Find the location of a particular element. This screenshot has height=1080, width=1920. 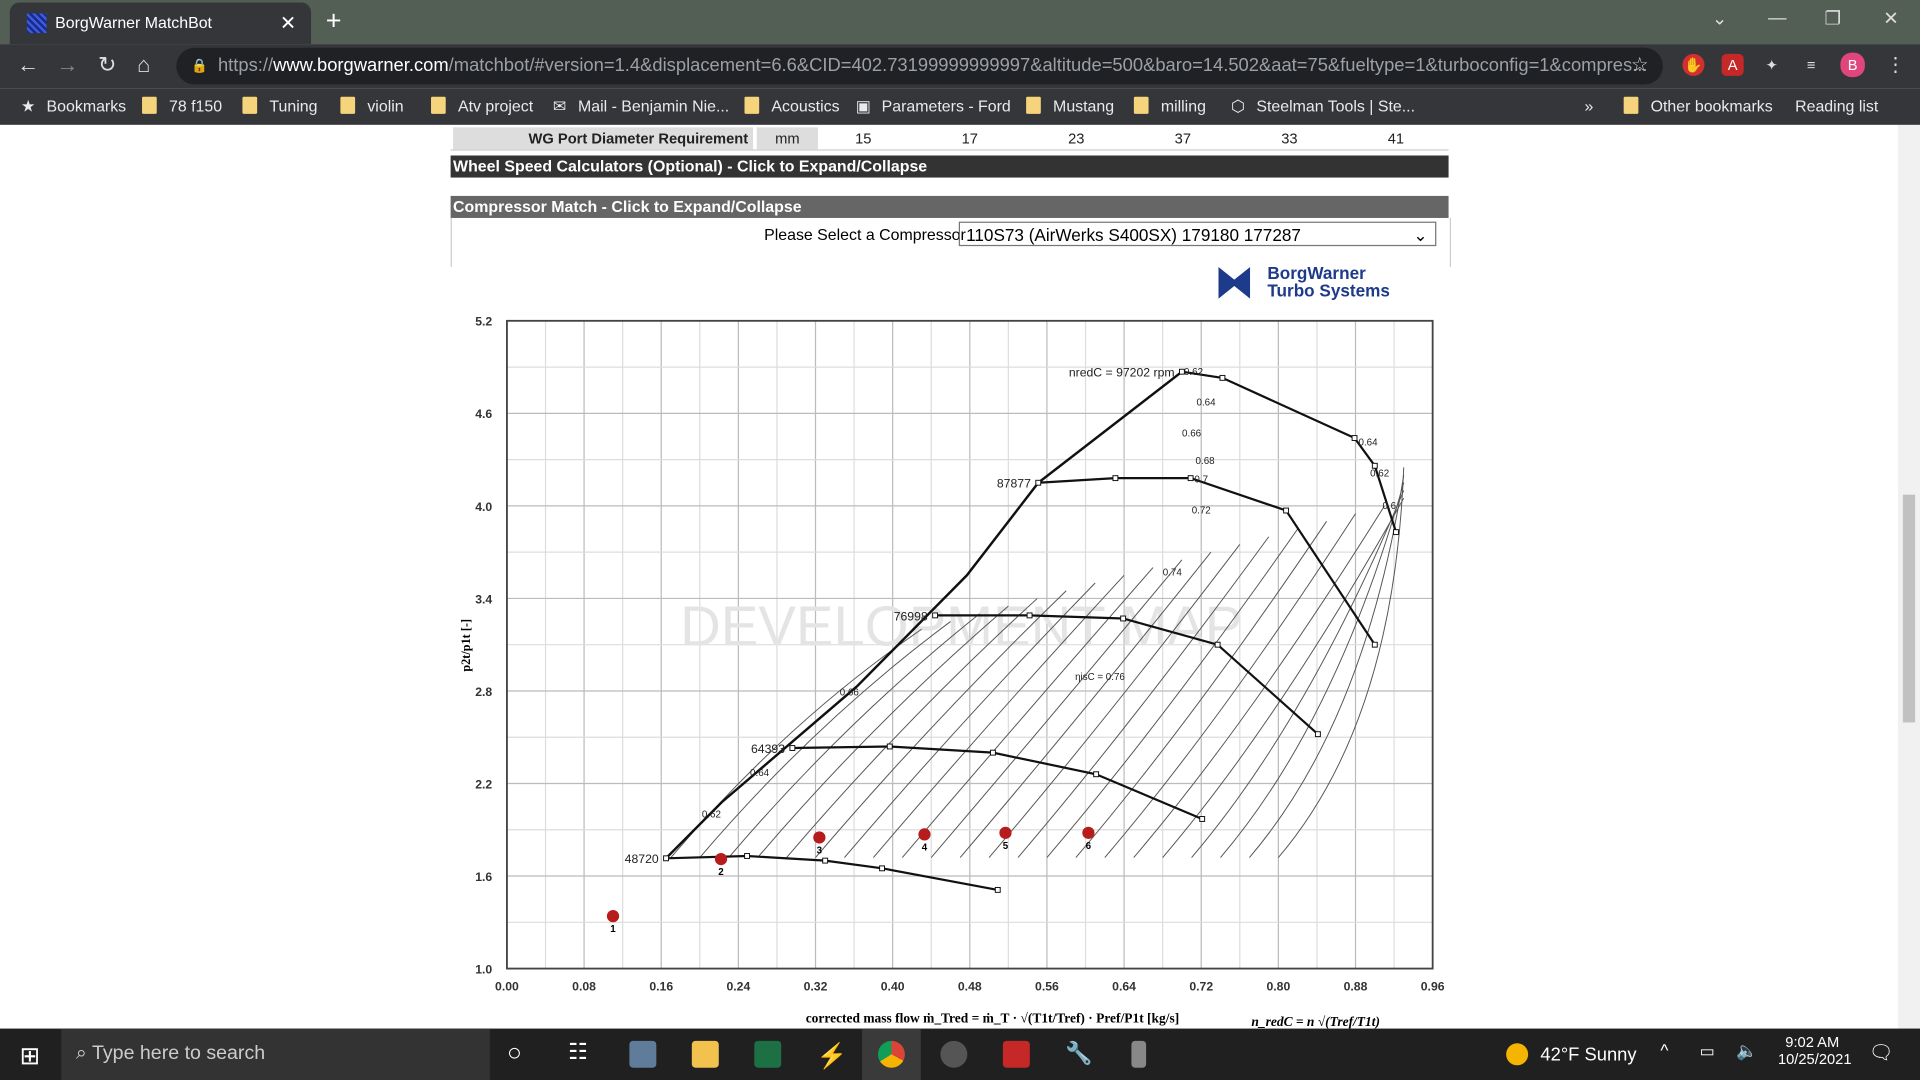

reading-list-label: Reading list is located at coordinates (1837, 106).